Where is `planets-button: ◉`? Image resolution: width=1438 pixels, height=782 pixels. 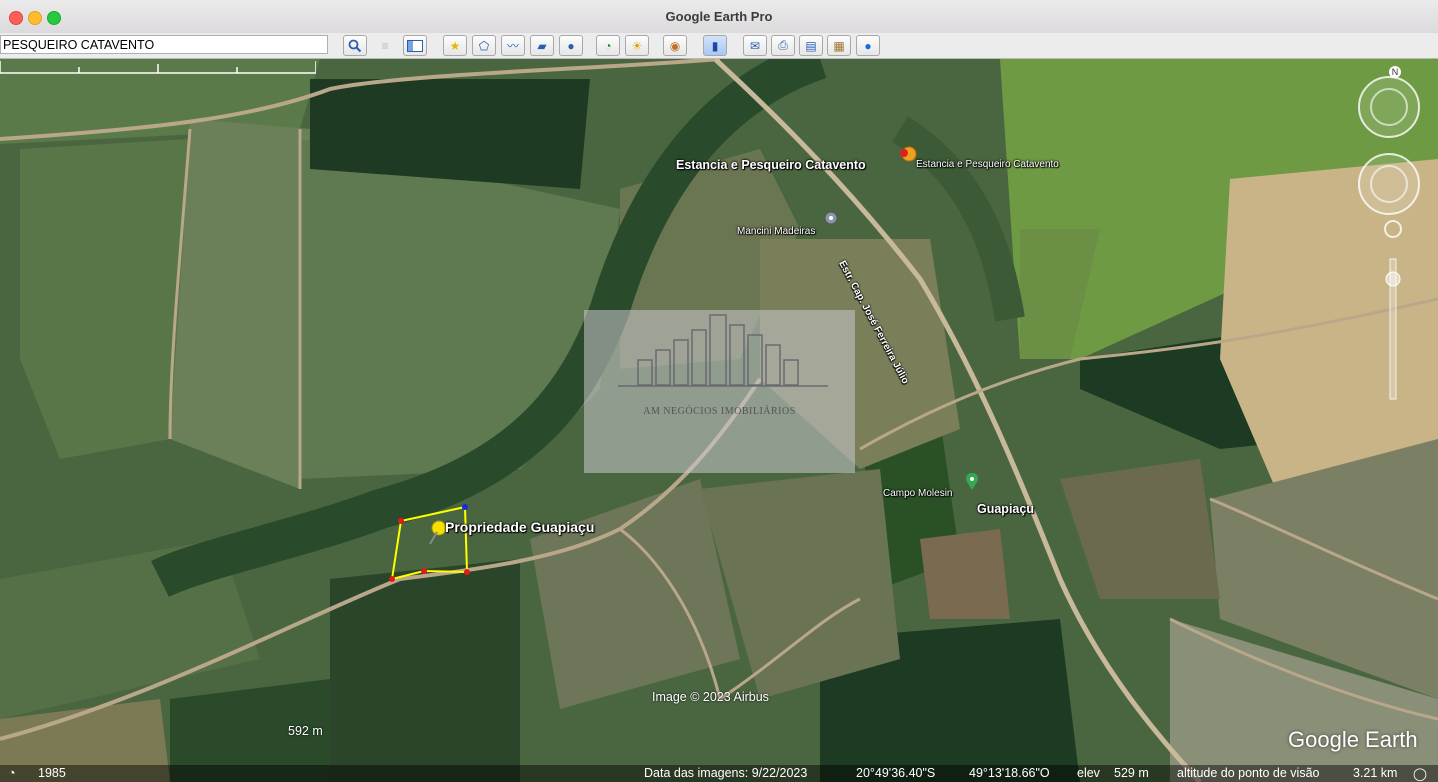
planets-button: ◉ is located at coordinates (675, 45).